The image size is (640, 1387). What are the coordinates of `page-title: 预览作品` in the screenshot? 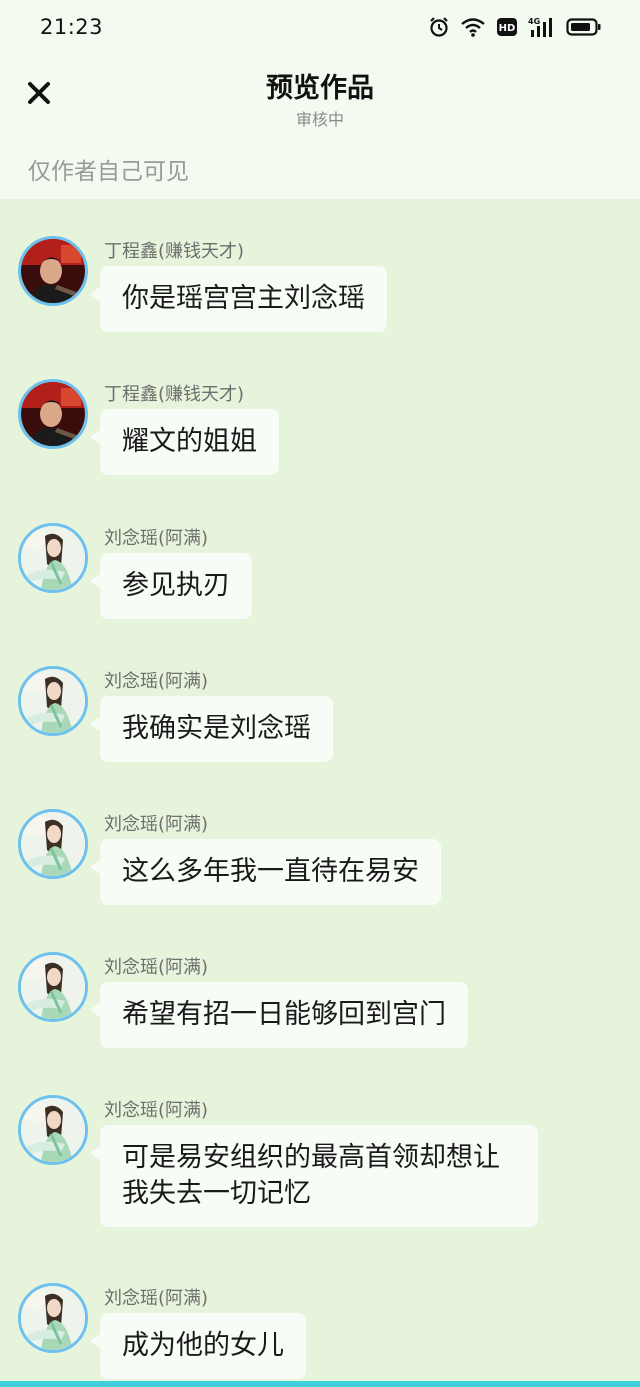 It's located at (320, 88).